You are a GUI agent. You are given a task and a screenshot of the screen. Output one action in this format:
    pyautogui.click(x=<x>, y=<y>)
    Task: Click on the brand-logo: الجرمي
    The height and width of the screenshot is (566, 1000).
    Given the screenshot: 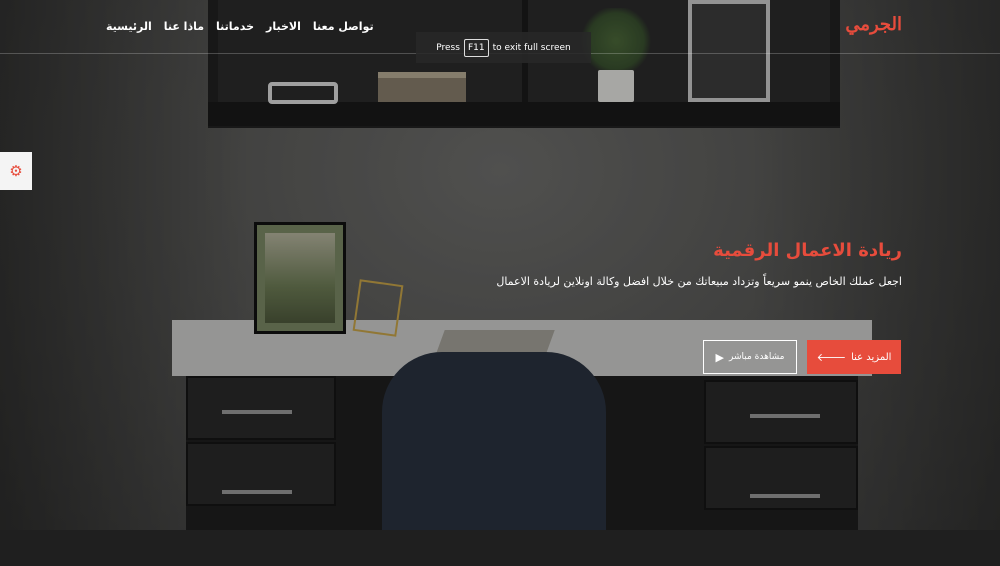 What is the action you would take?
    pyautogui.click(x=873, y=24)
    